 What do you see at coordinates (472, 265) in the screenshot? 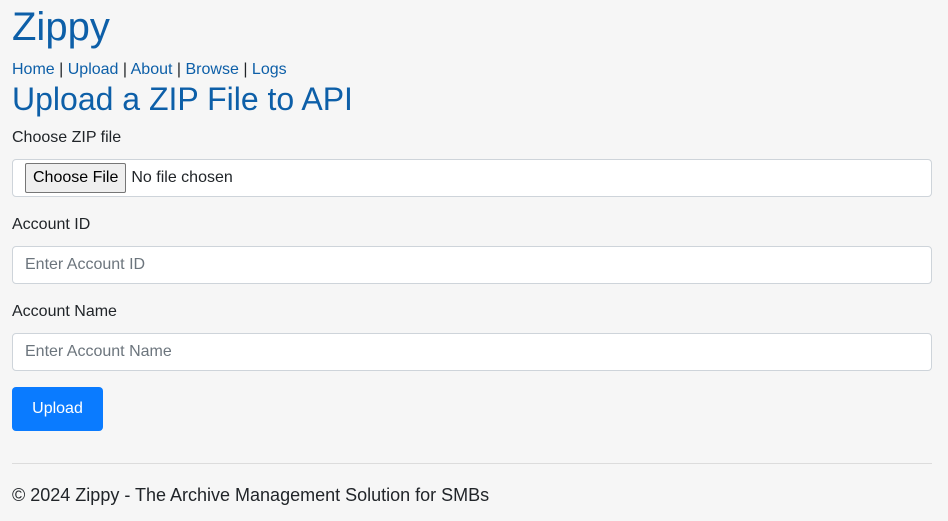
I see `account-id-input` at bounding box center [472, 265].